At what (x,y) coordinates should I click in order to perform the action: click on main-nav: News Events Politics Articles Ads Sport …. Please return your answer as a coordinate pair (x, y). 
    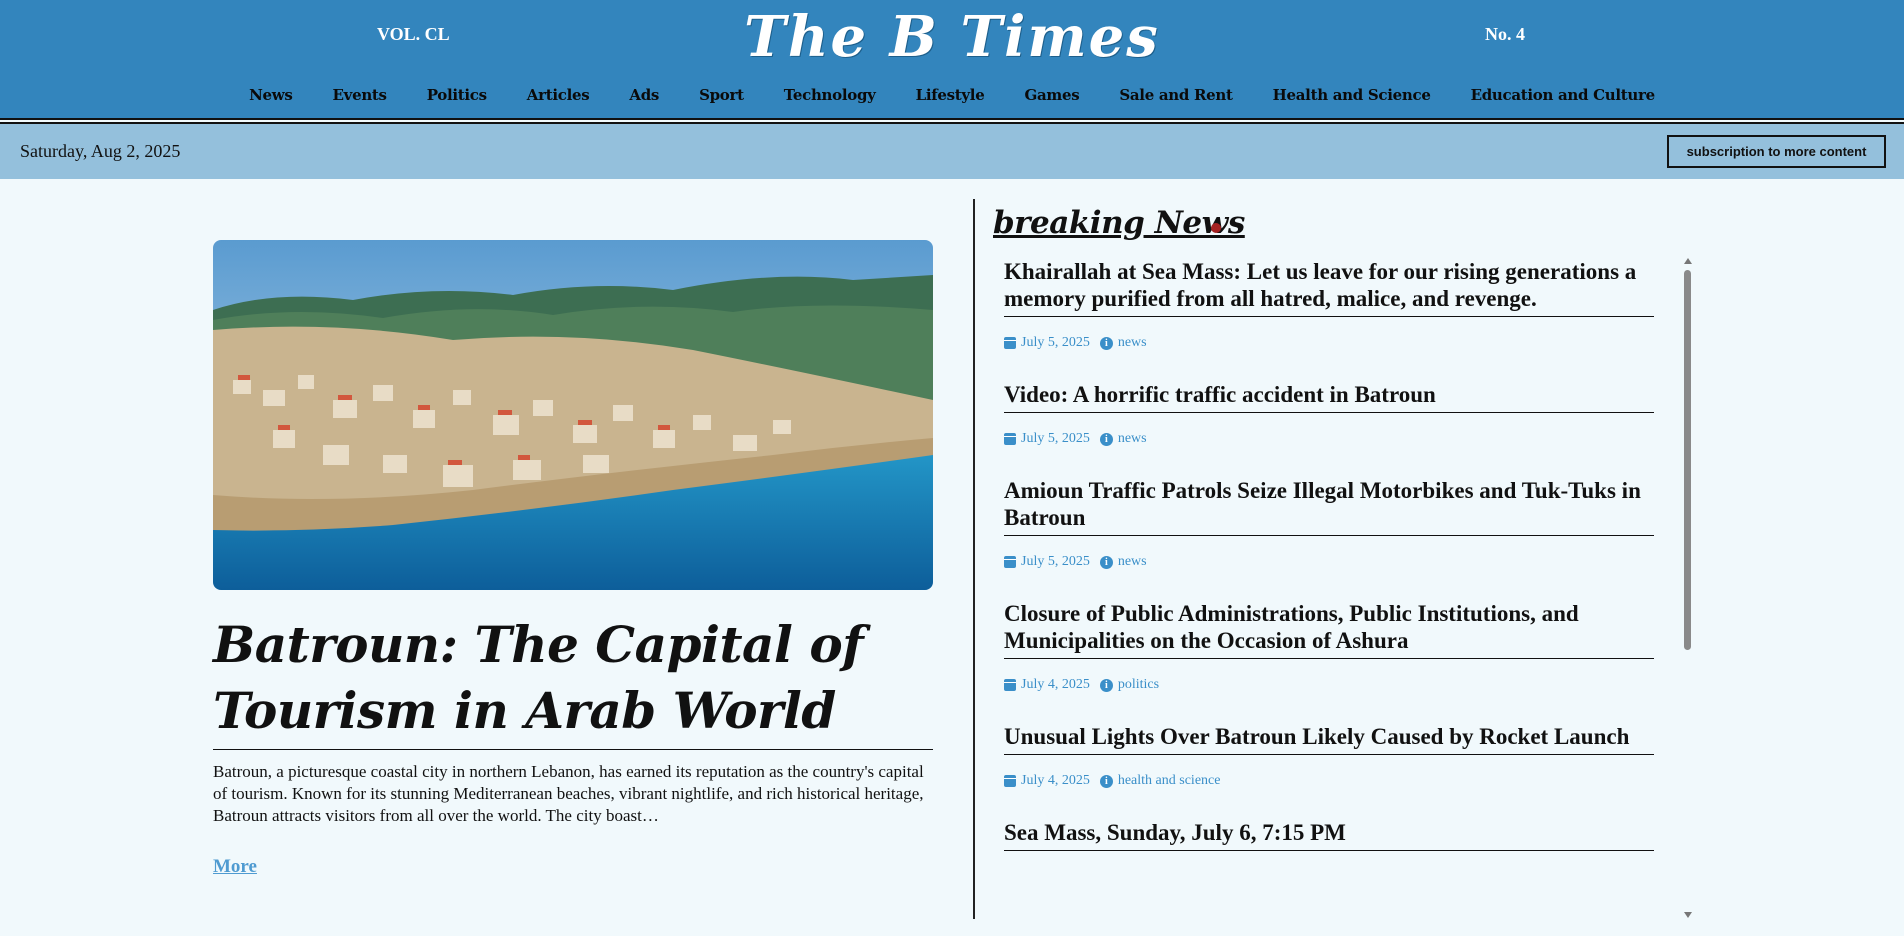
    Looking at the image, I should click on (952, 95).